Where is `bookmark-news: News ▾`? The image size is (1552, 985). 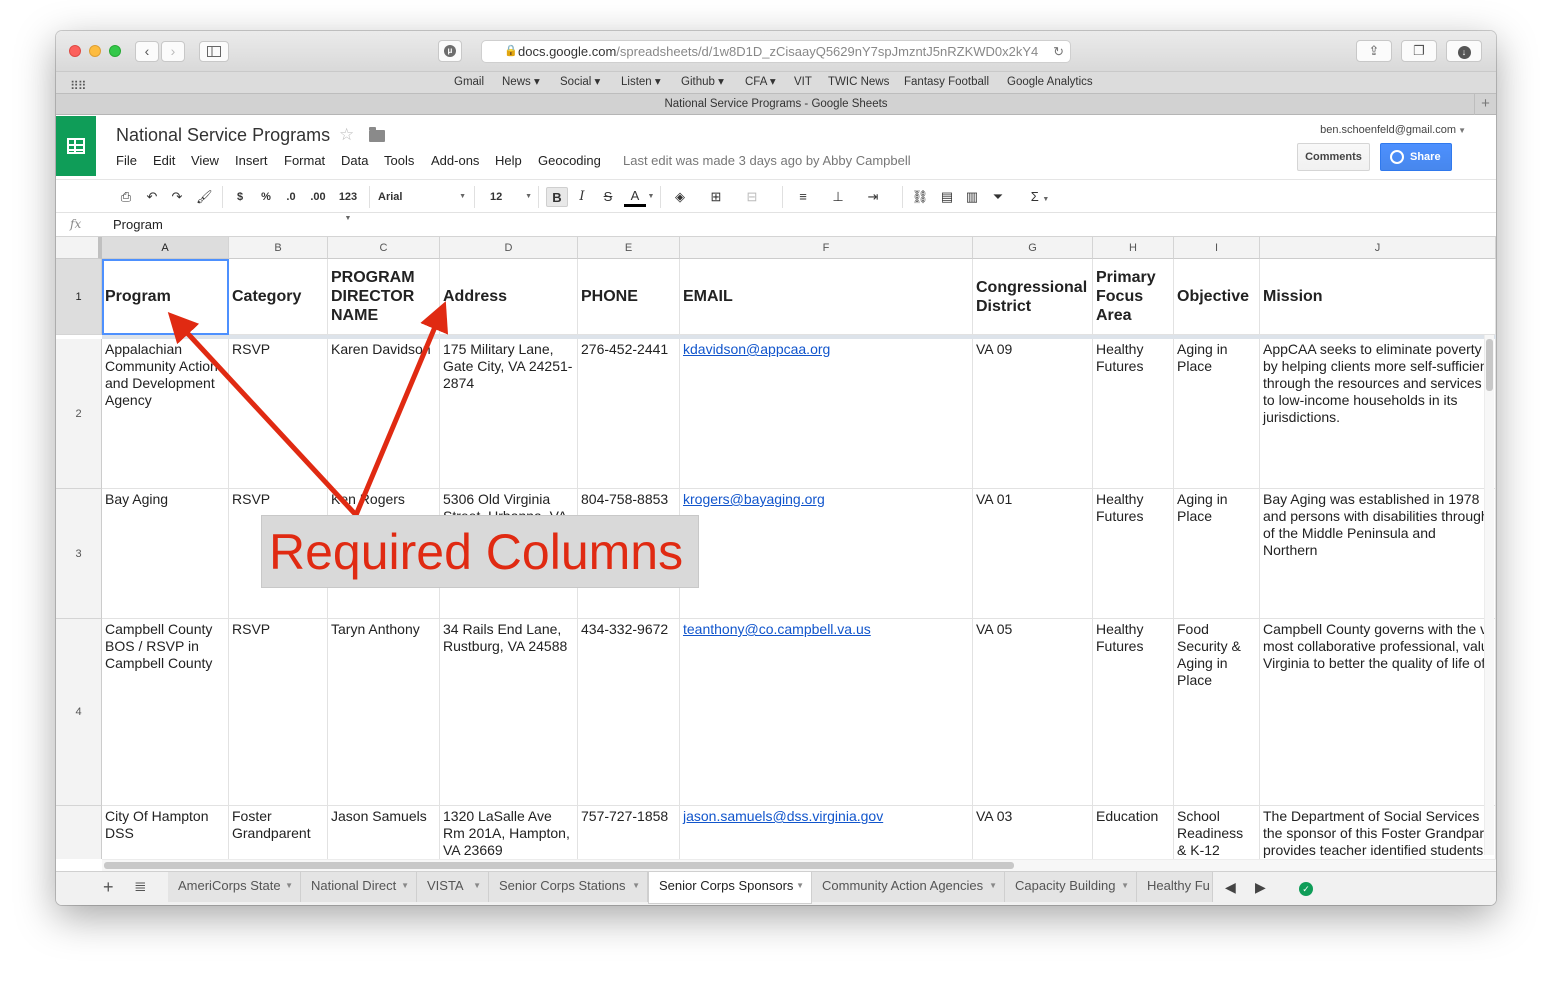
bookmark-news: News ▾ is located at coordinates (521, 82).